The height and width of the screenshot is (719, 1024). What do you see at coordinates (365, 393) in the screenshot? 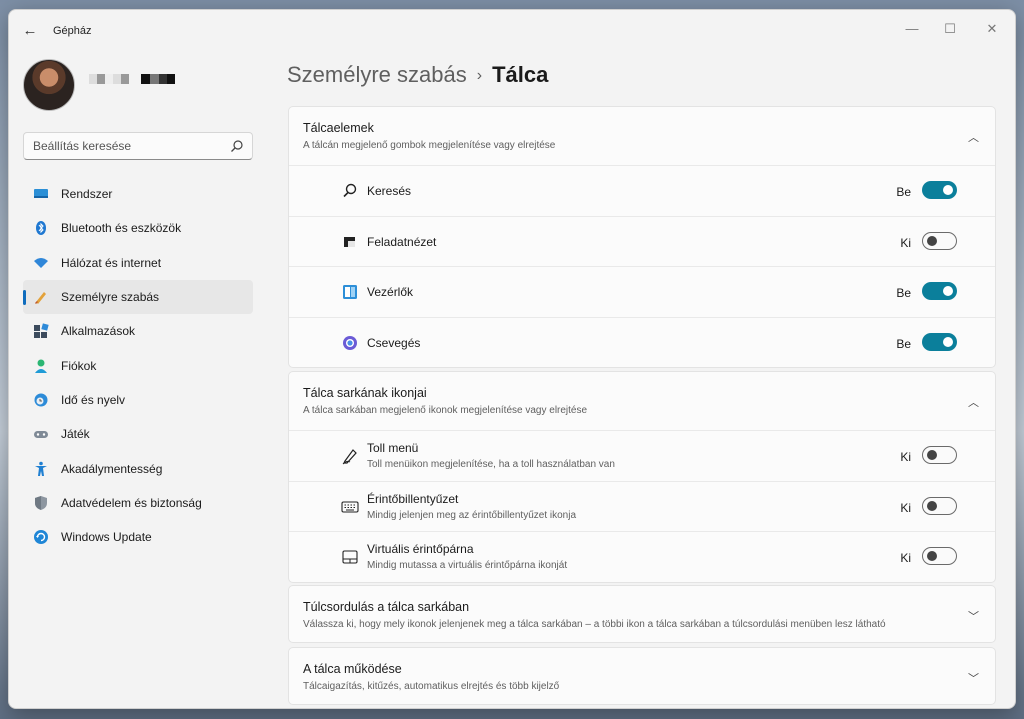
I see `section-title: Tálca sarkának ikonjai` at bounding box center [365, 393].